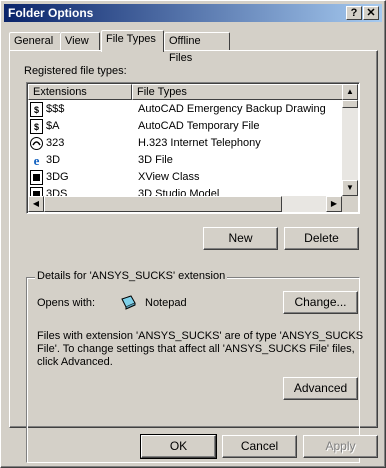  What do you see at coordinates (197, 48) in the screenshot?
I see `tab-offline-files: Offline Files` at bounding box center [197, 48].